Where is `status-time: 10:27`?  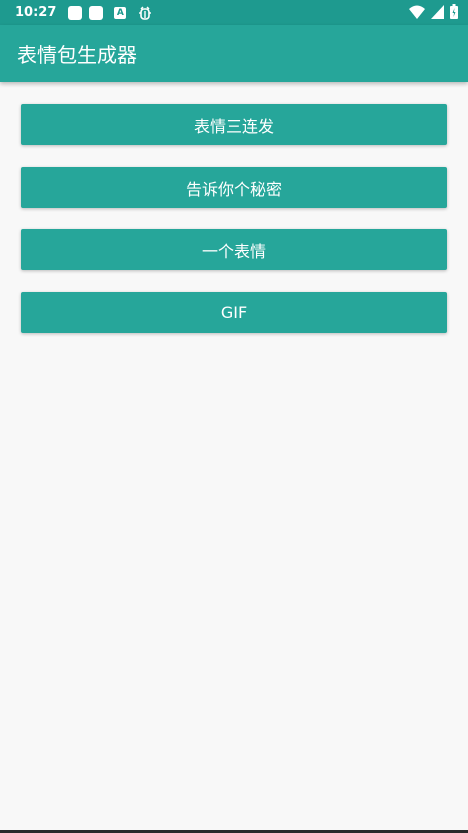
status-time: 10:27 is located at coordinates (36, 12).